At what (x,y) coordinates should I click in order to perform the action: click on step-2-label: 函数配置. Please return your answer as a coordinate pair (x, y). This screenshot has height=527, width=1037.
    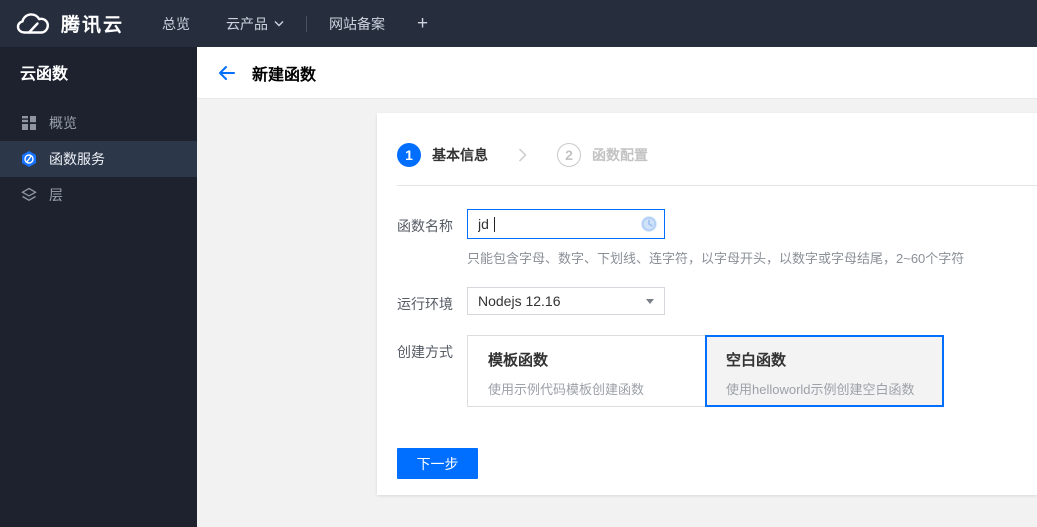
    Looking at the image, I should click on (620, 155).